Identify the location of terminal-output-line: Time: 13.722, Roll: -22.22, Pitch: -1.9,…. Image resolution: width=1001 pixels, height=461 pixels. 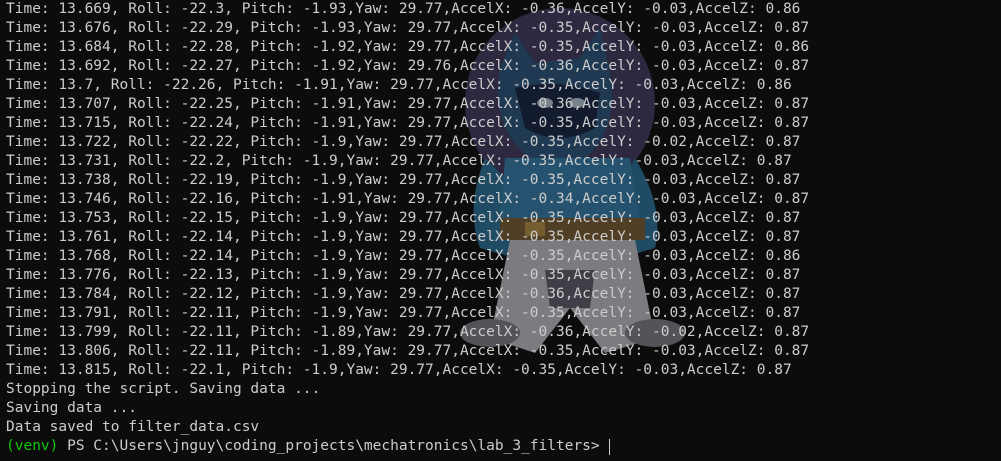
(403, 142).